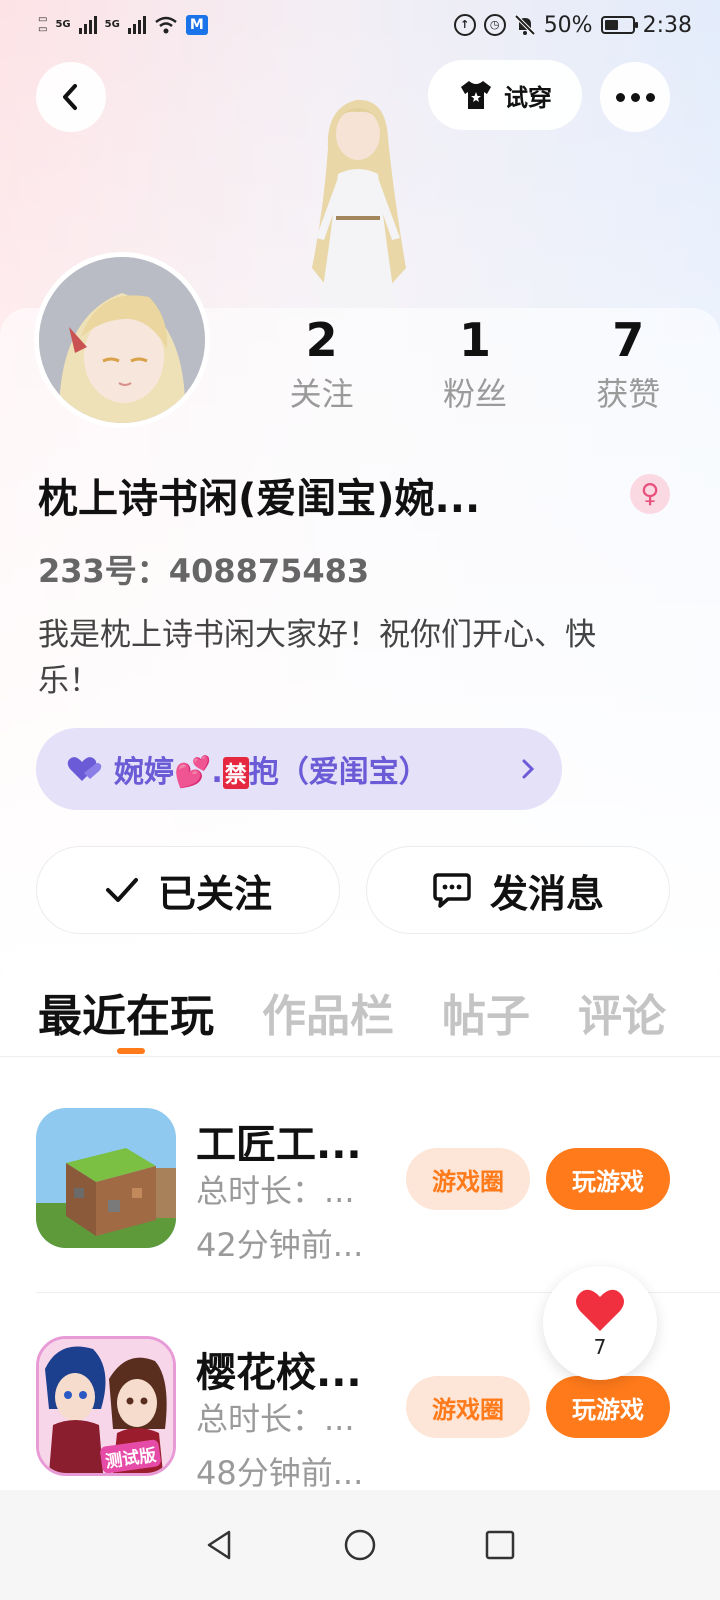 Image resolution: width=720 pixels, height=1600 pixels. Describe the element at coordinates (628, 394) in the screenshot. I see `likes-label: 获赞` at that location.